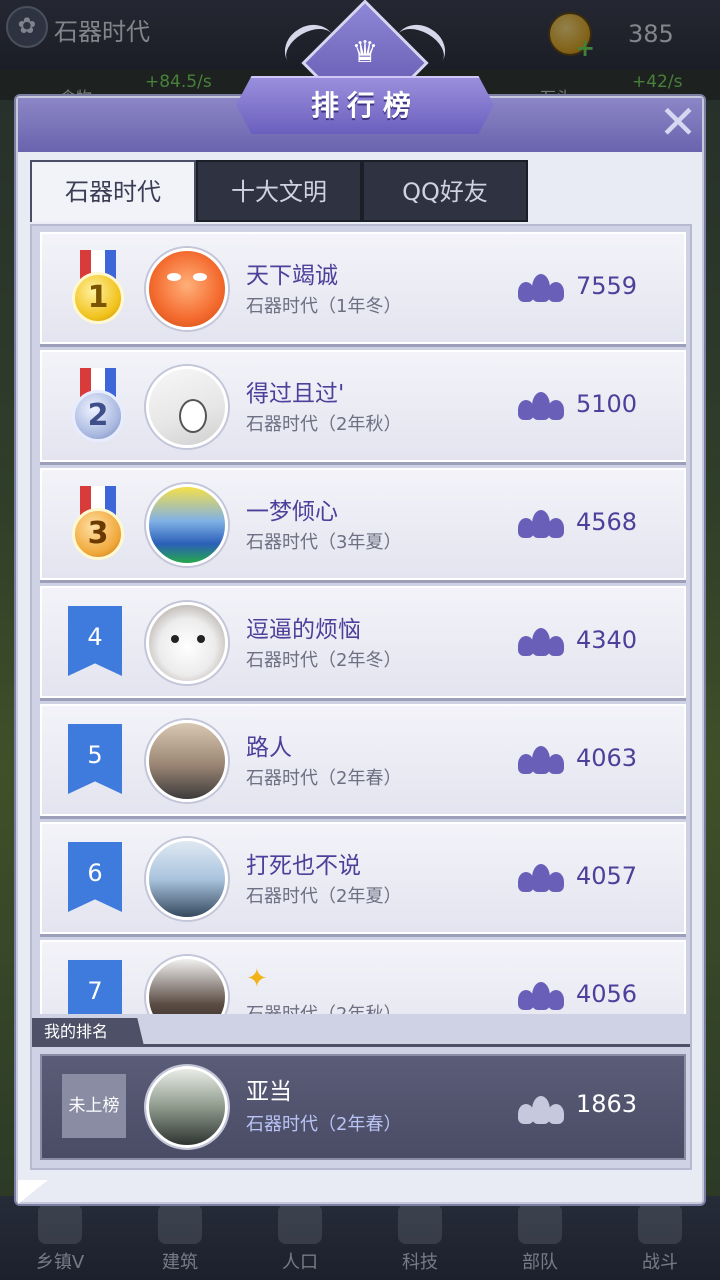  I want to click on leaderboard-row: 4 逗逼的烦恼 石器时代（2年冬） 4340, so click(363, 642).